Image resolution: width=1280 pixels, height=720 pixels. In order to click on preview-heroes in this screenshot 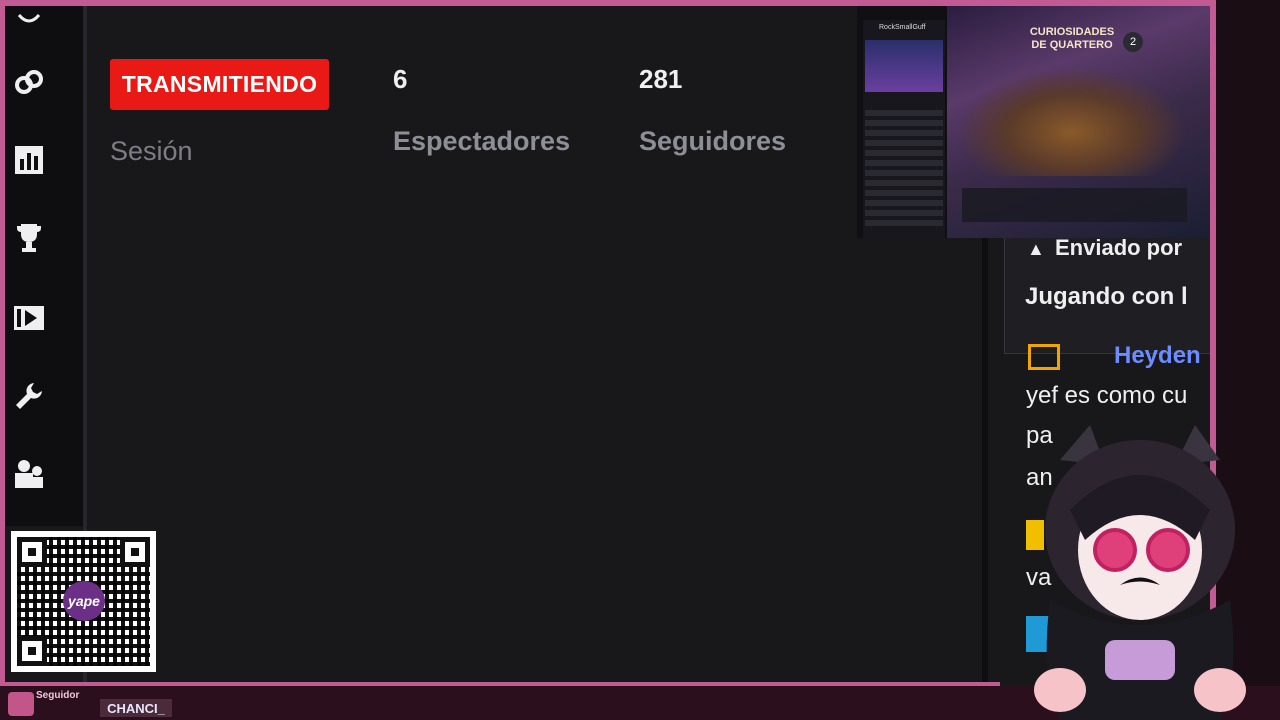, I will do `click(1072, 121)`.